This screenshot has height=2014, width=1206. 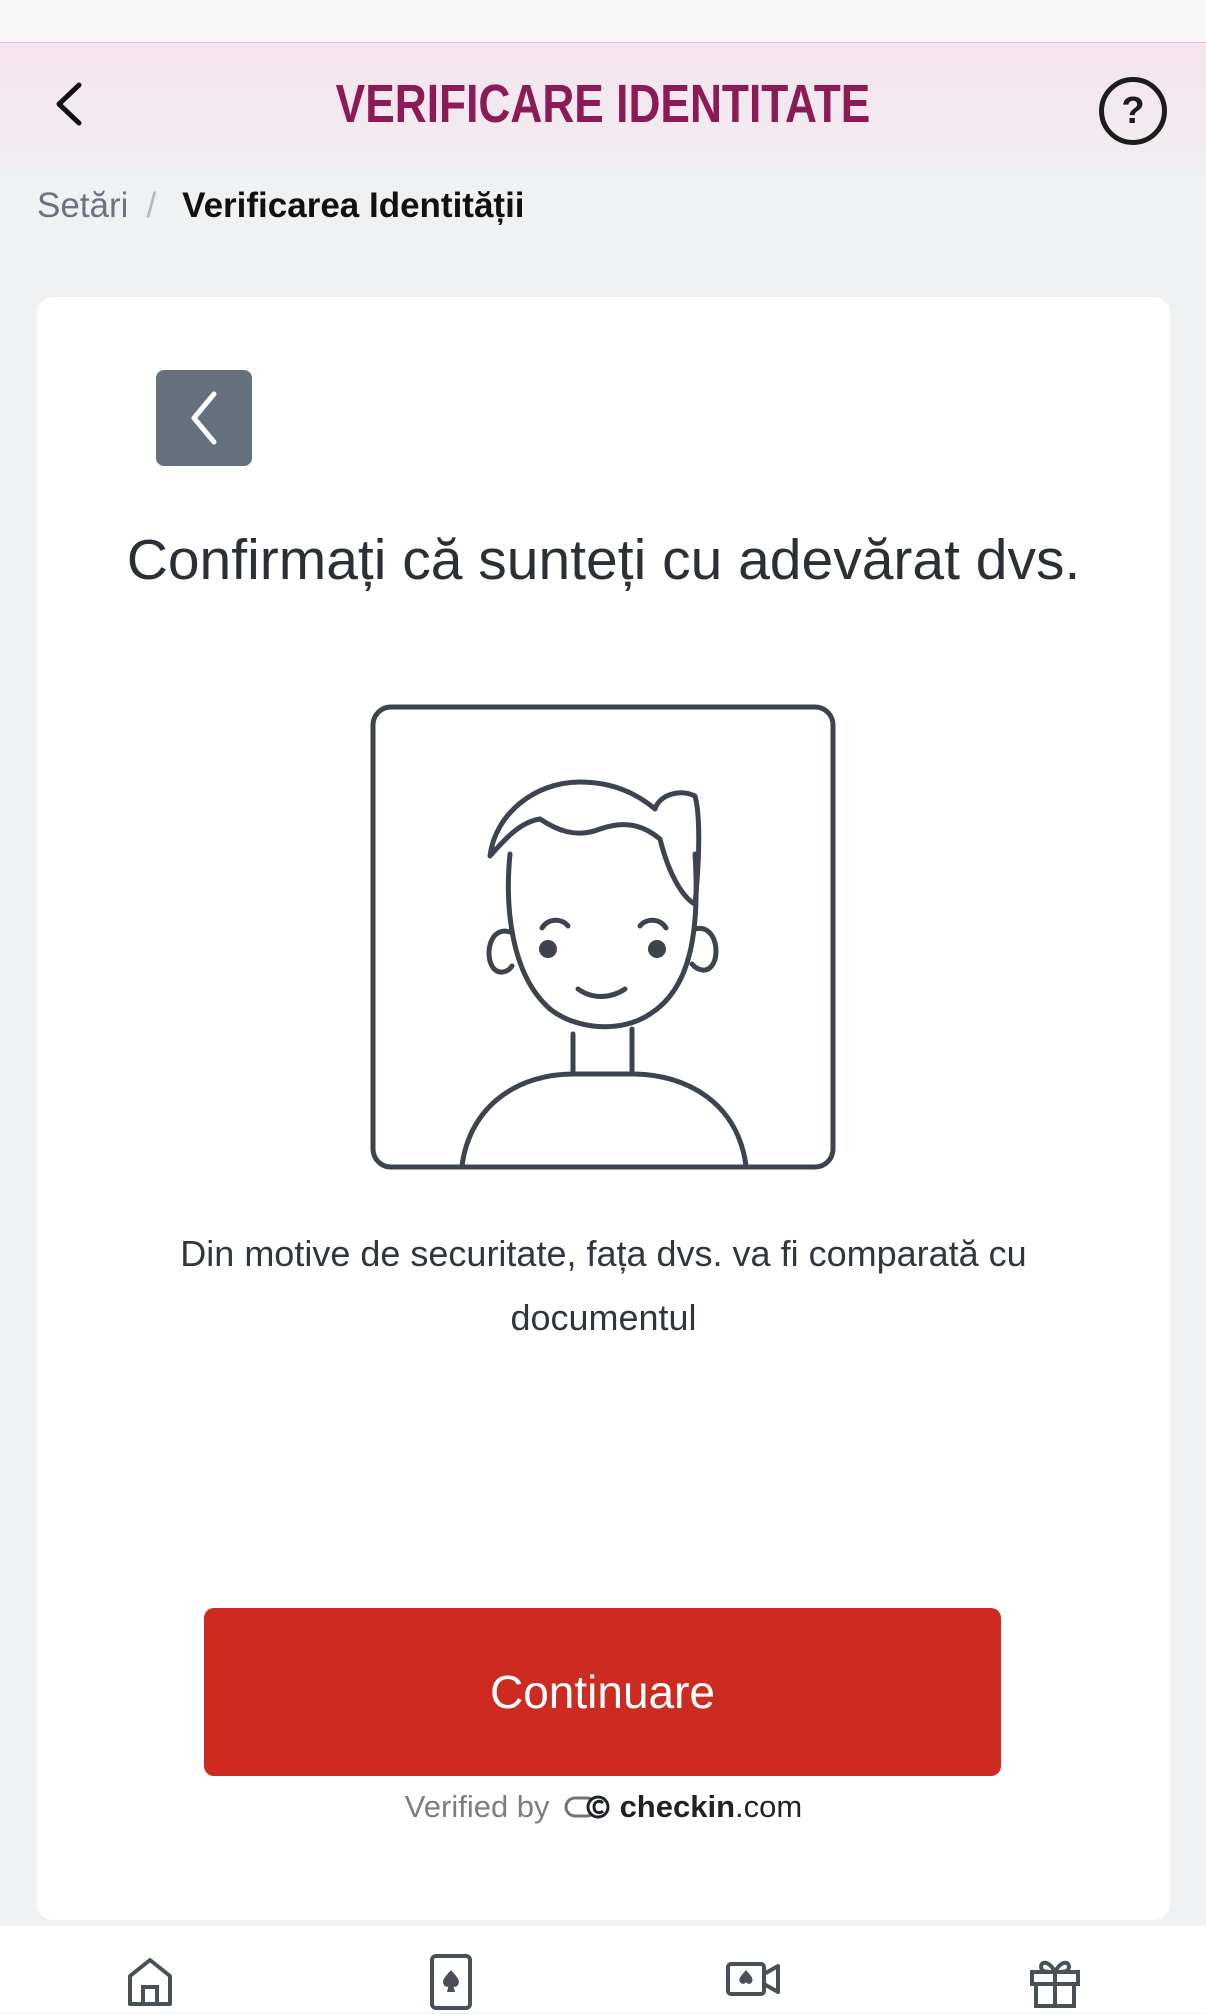 What do you see at coordinates (769, 1806) in the screenshot?
I see `brand-domain: .com` at bounding box center [769, 1806].